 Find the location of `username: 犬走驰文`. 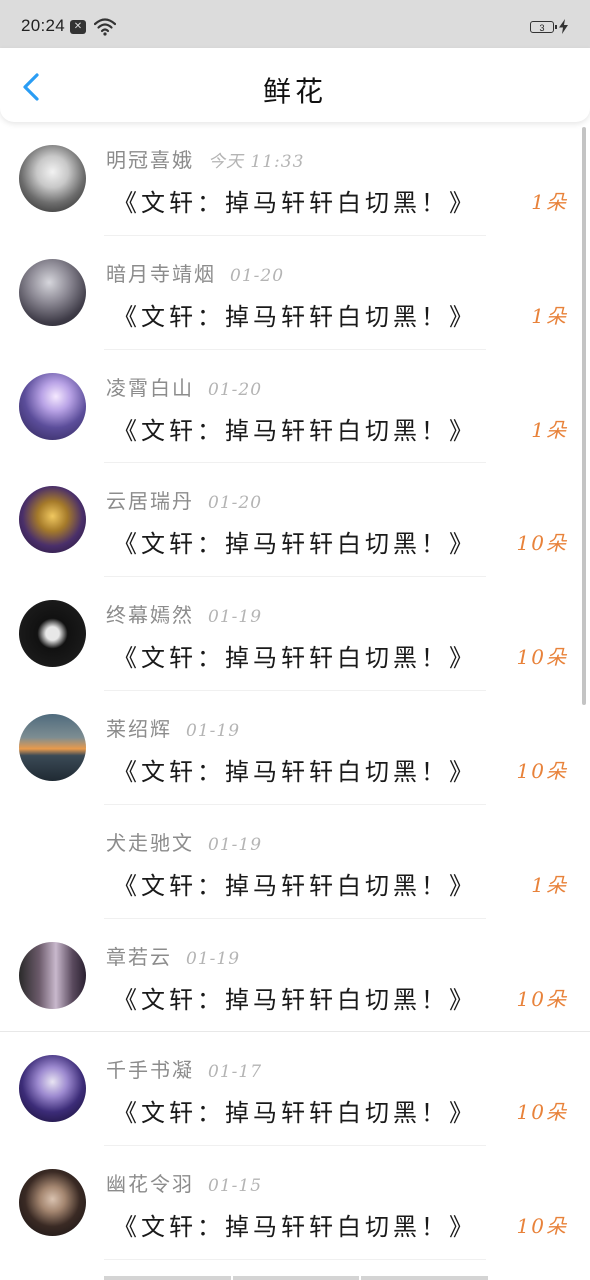

username: 犬走驰文 is located at coordinates (150, 842).